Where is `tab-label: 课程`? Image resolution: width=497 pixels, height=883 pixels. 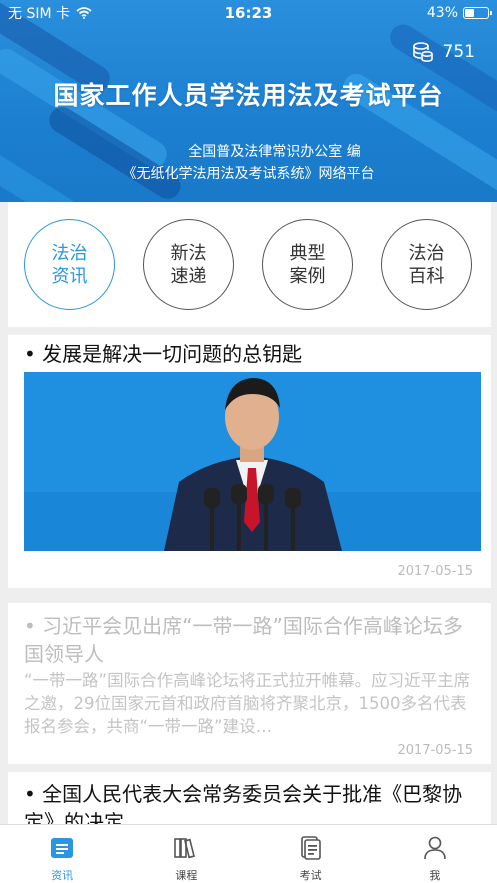
tab-label: 课程 is located at coordinates (186, 875).